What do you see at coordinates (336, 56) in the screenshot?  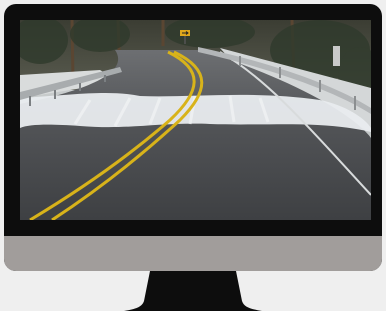 I see `roadside-post` at bounding box center [336, 56].